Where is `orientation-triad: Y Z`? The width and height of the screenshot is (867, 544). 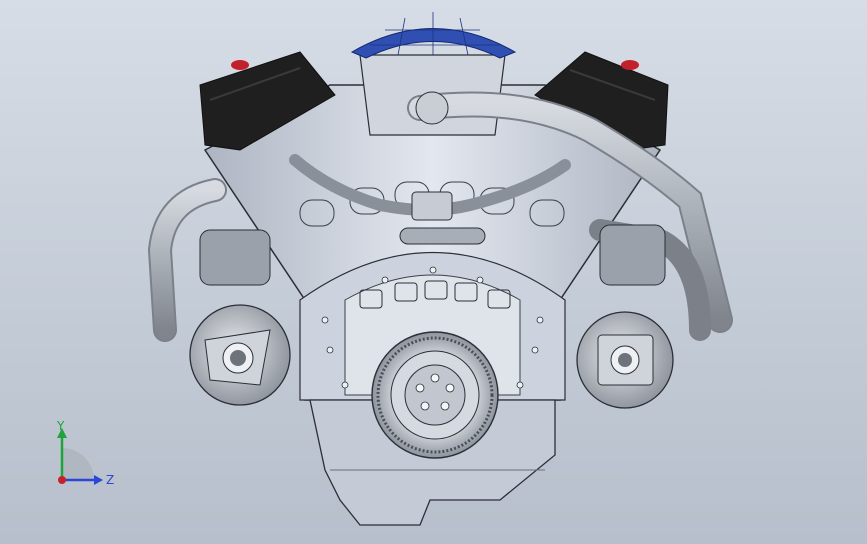 orientation-triad: Y Z is located at coordinates (85, 458).